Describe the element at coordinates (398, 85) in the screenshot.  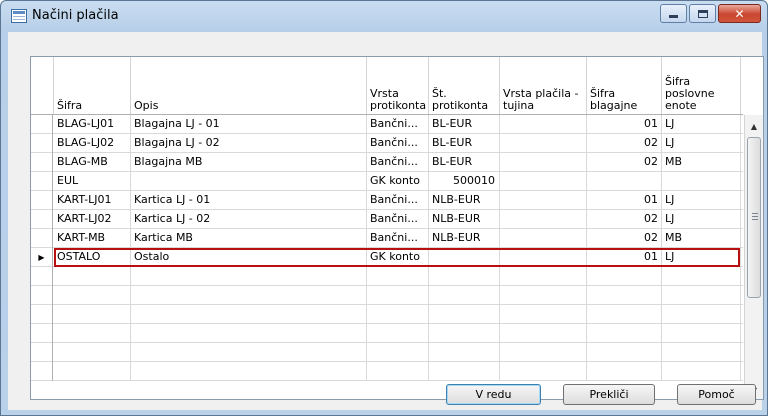
I see `header-bal-account-type: Vrsta protikonta` at that location.